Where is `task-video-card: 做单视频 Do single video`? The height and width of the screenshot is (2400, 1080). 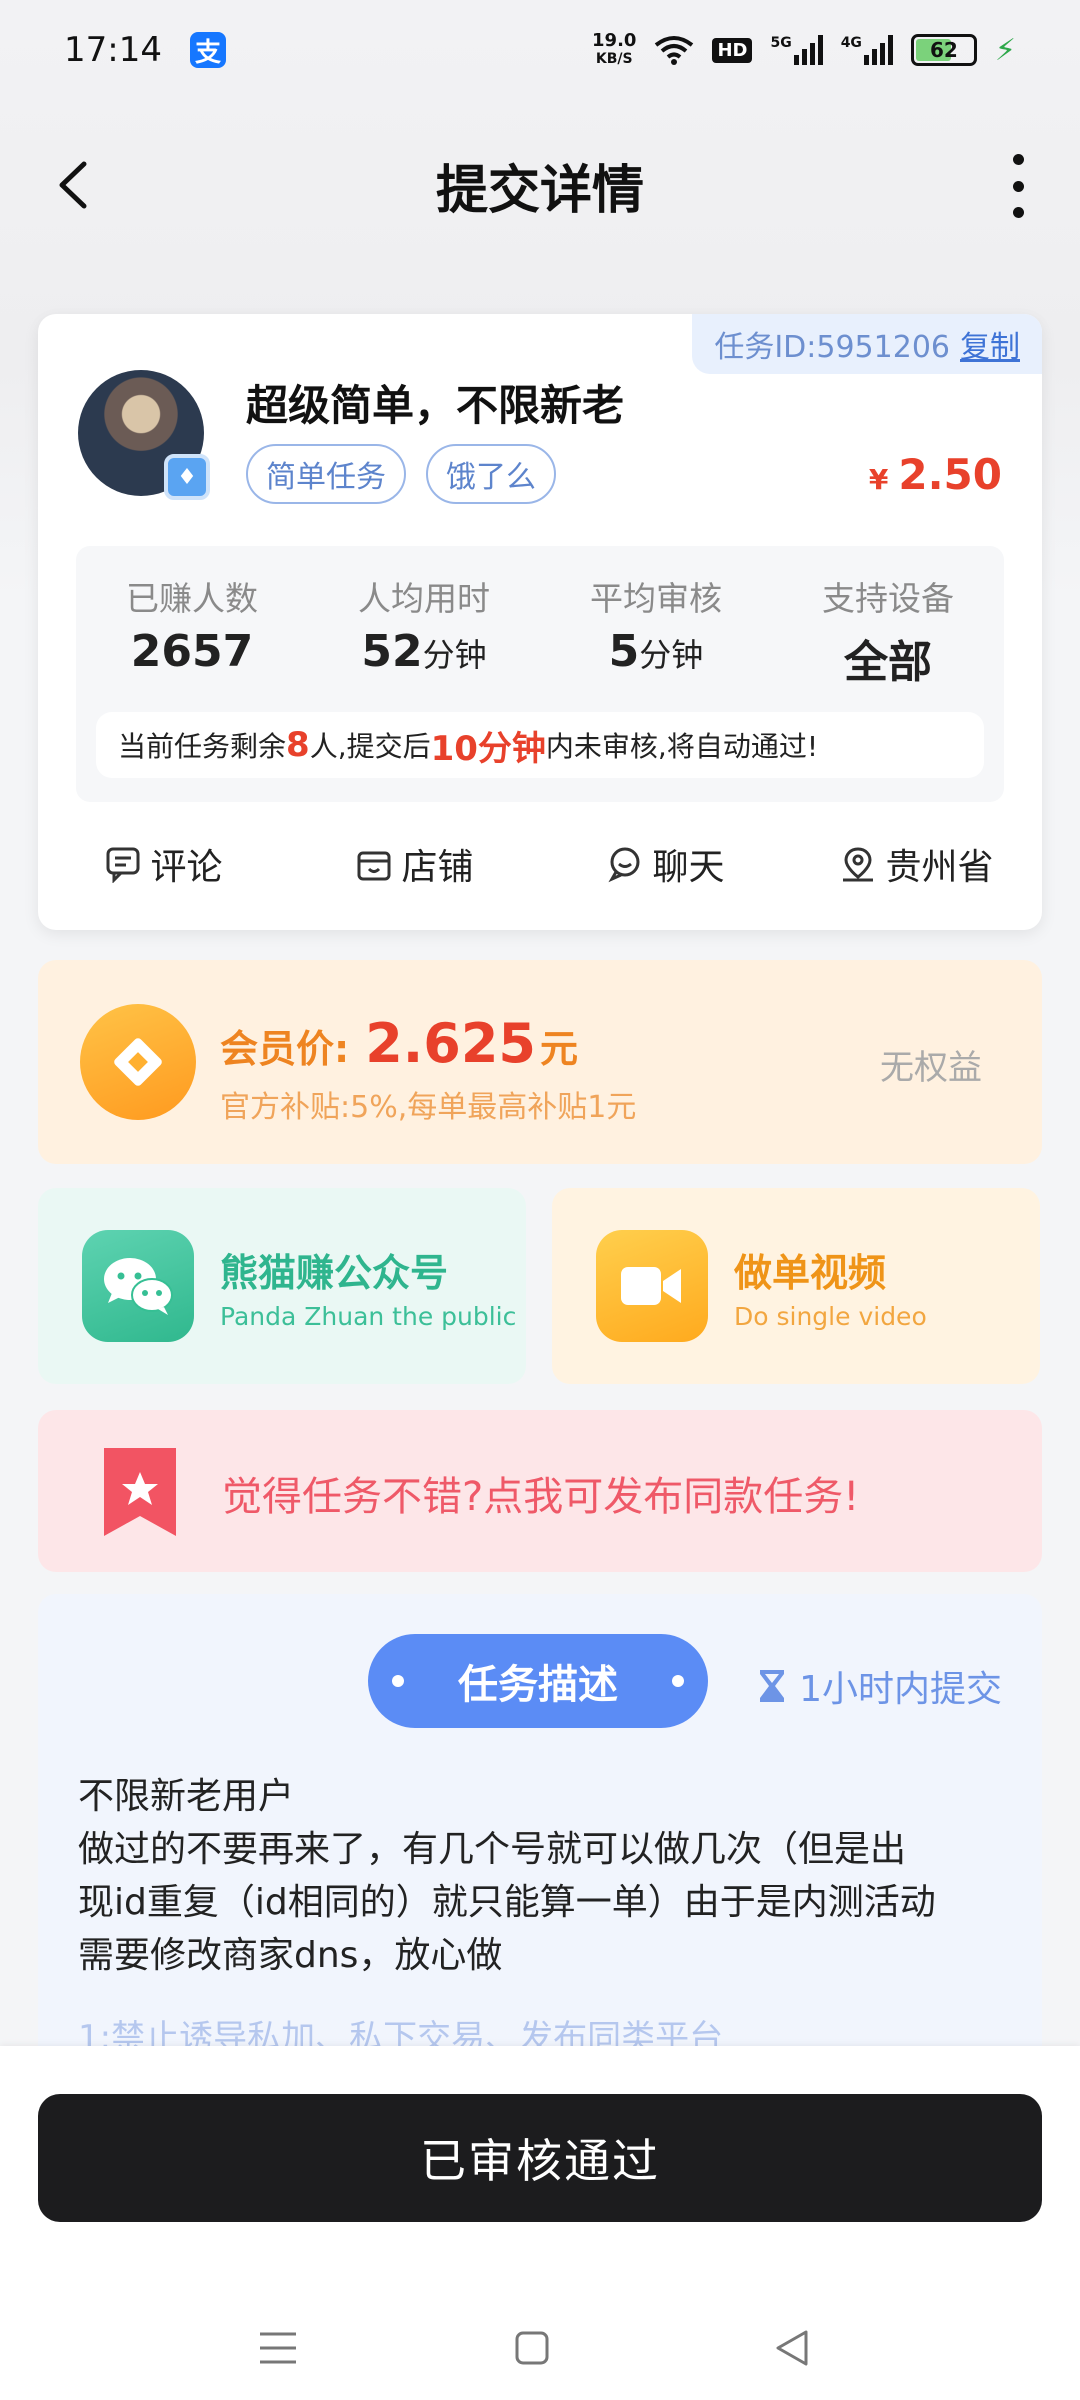
task-video-card: 做单视频 Do single video is located at coordinates (796, 1286).